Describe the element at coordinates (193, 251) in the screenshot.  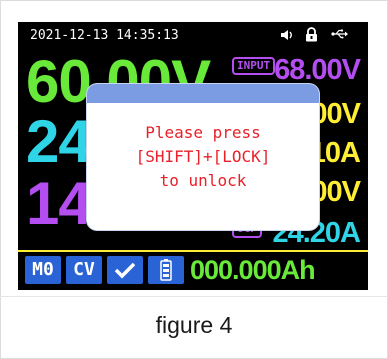
I see `divider` at that location.